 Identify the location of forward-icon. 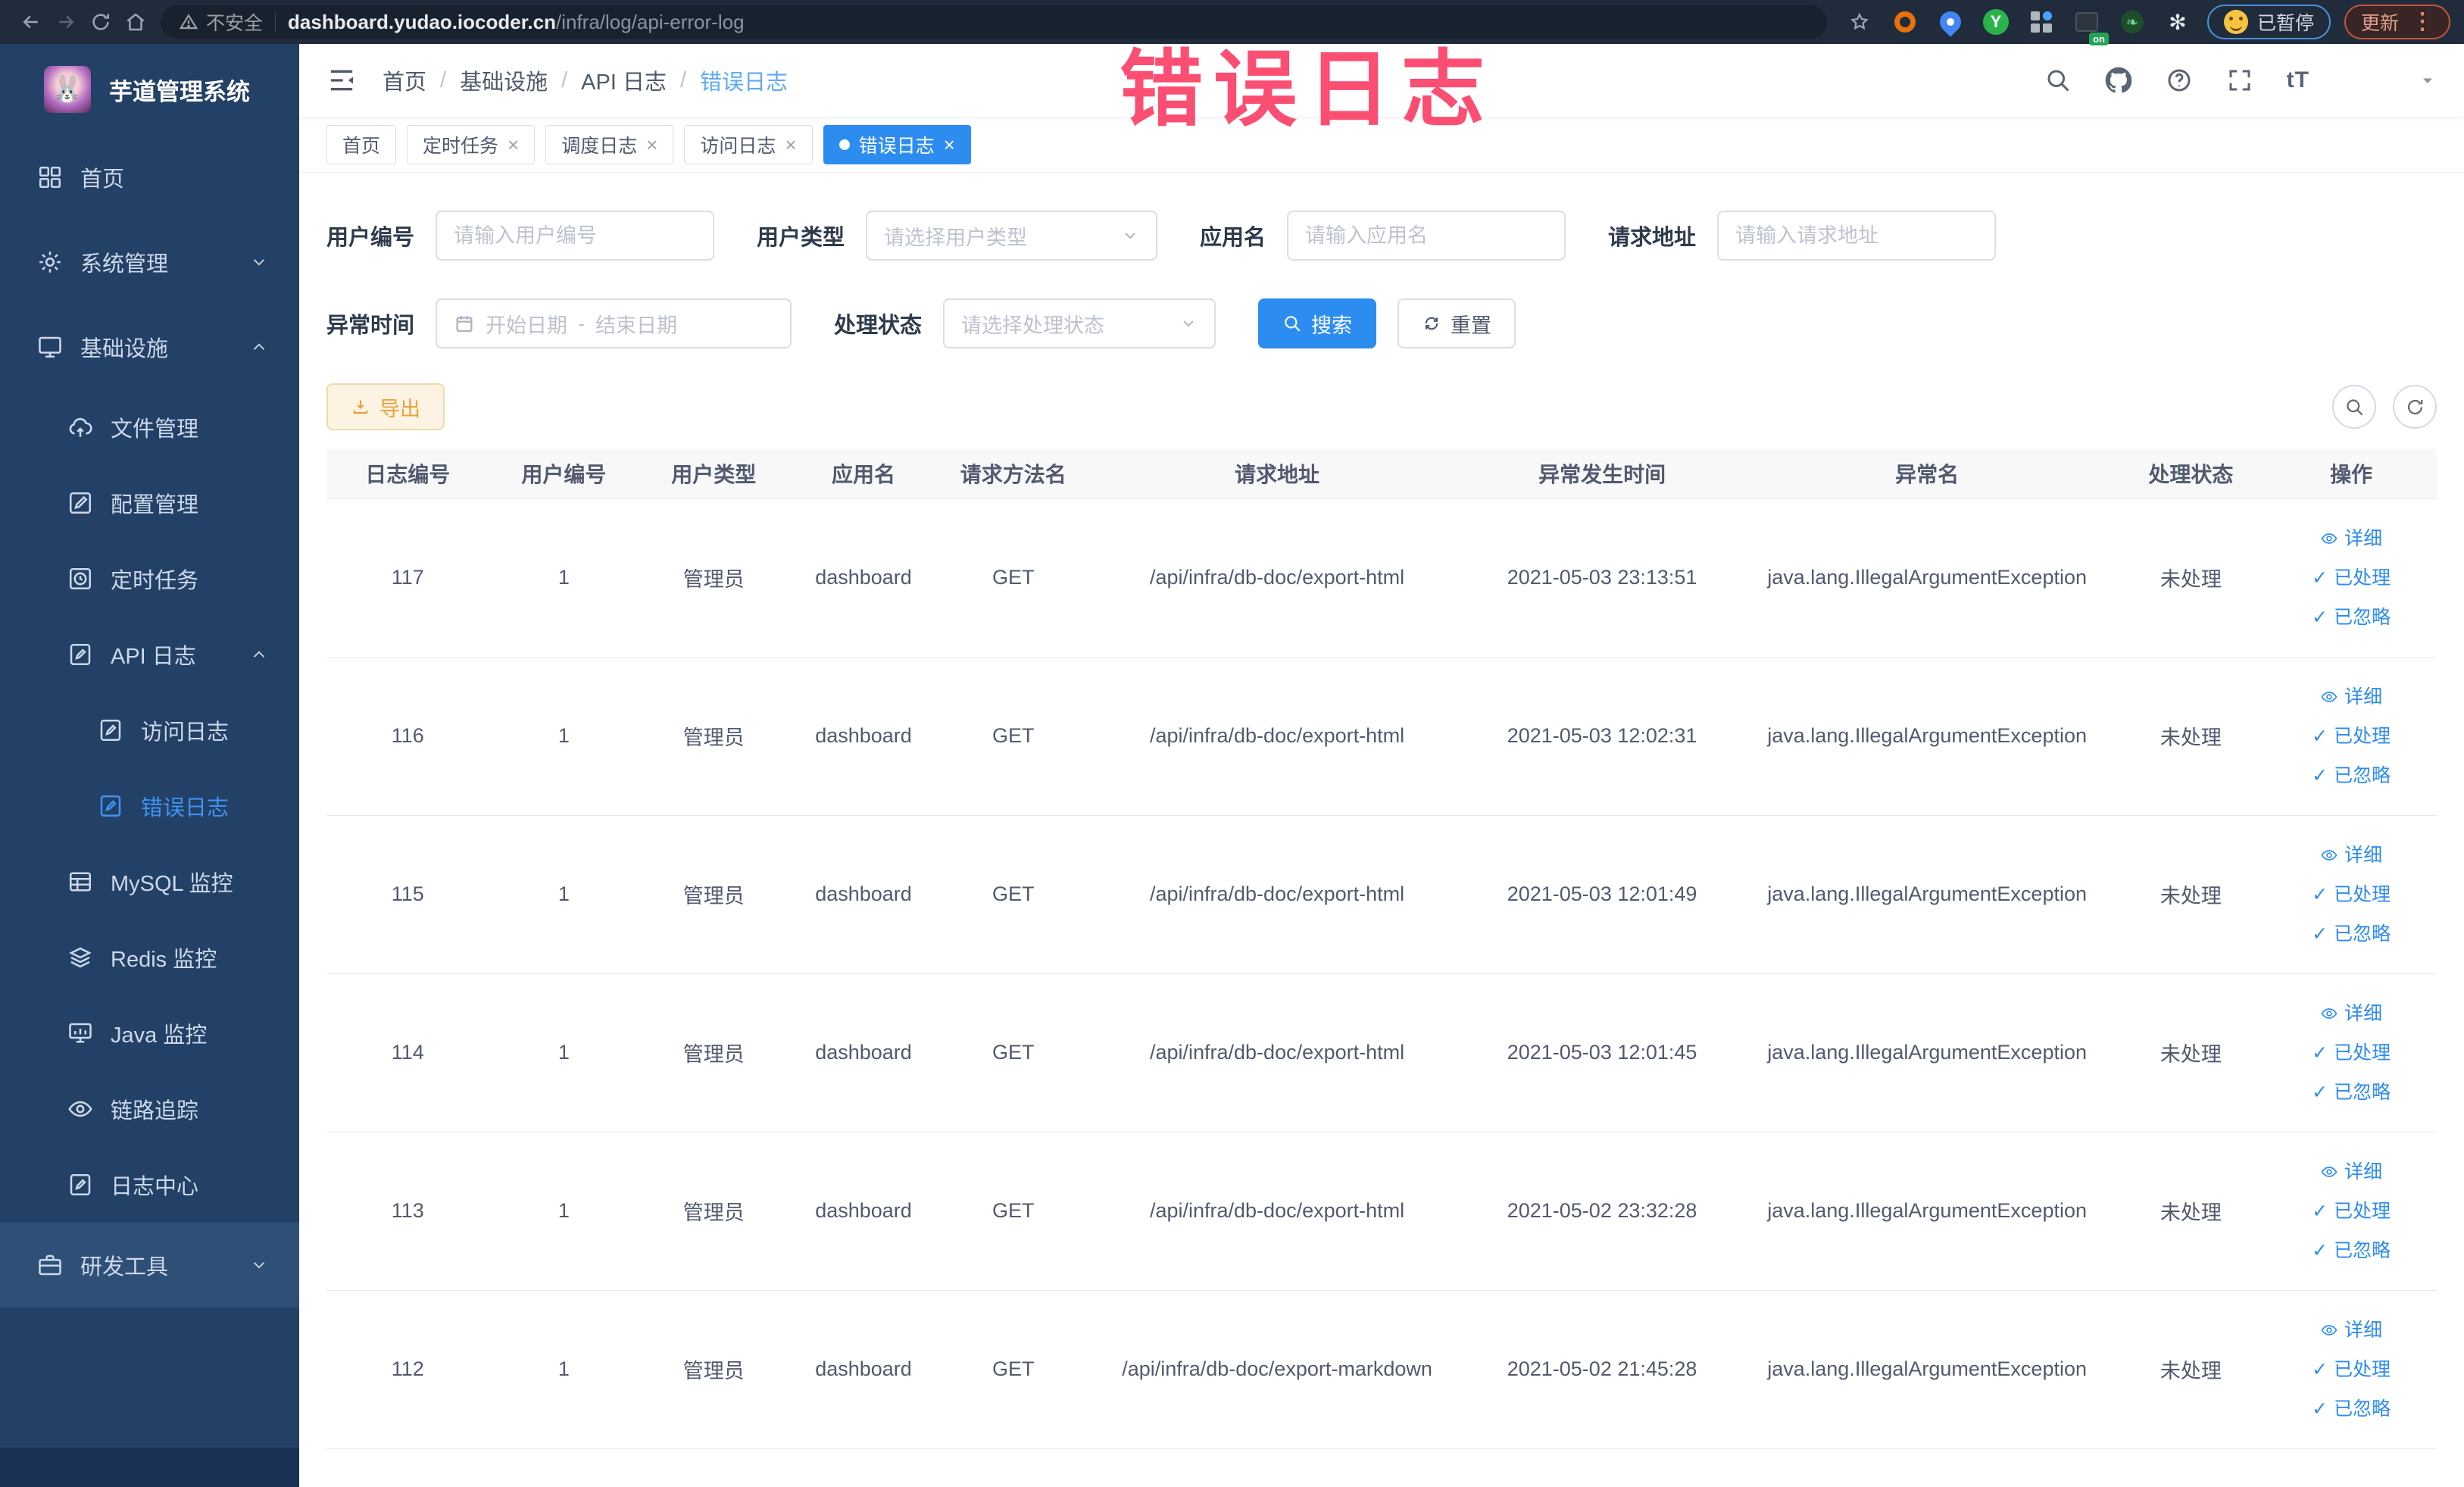
(65, 22).